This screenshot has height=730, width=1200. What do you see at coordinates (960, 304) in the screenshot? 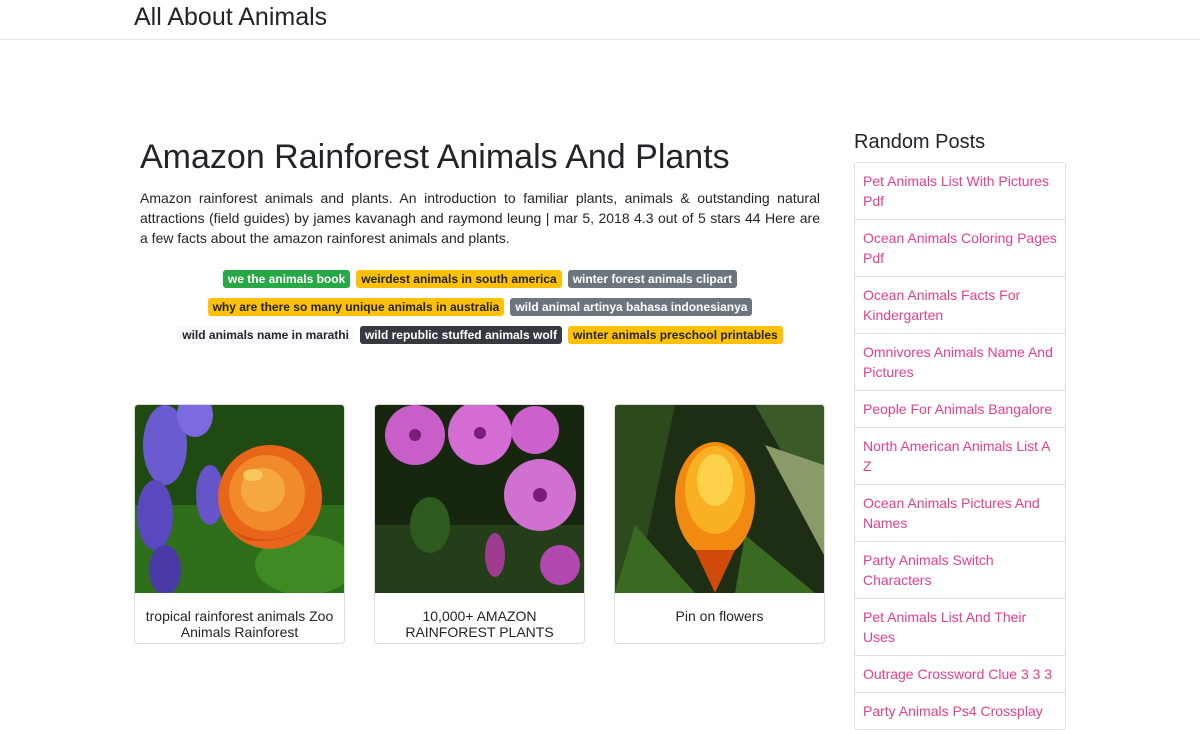
I see `random-post-link: Ocean Animals Facts For Kindergarten` at bounding box center [960, 304].